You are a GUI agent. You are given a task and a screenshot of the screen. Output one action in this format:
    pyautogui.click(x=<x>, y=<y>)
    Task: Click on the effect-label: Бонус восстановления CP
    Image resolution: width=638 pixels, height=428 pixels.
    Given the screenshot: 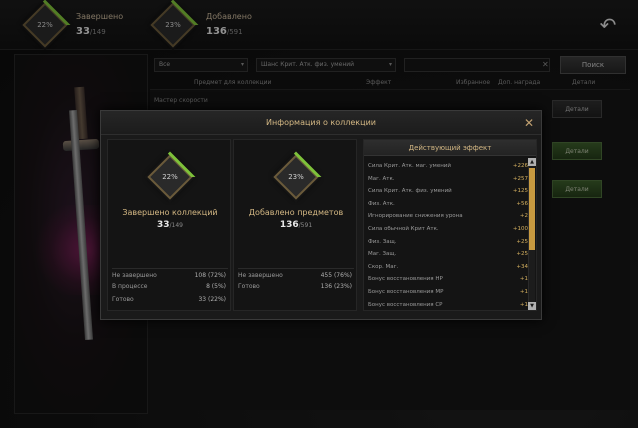 What is the action you would take?
    pyautogui.click(x=405, y=304)
    